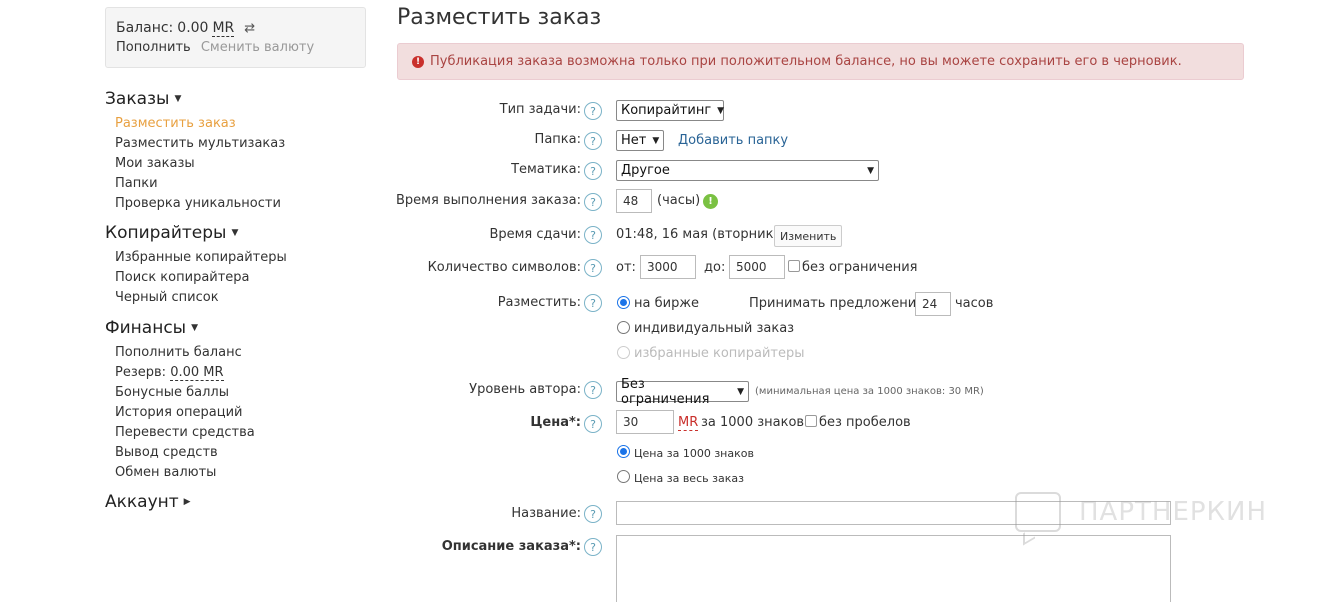  I want to click on nav-heading-copywriters: Копирайтеры ▼, so click(196, 233).